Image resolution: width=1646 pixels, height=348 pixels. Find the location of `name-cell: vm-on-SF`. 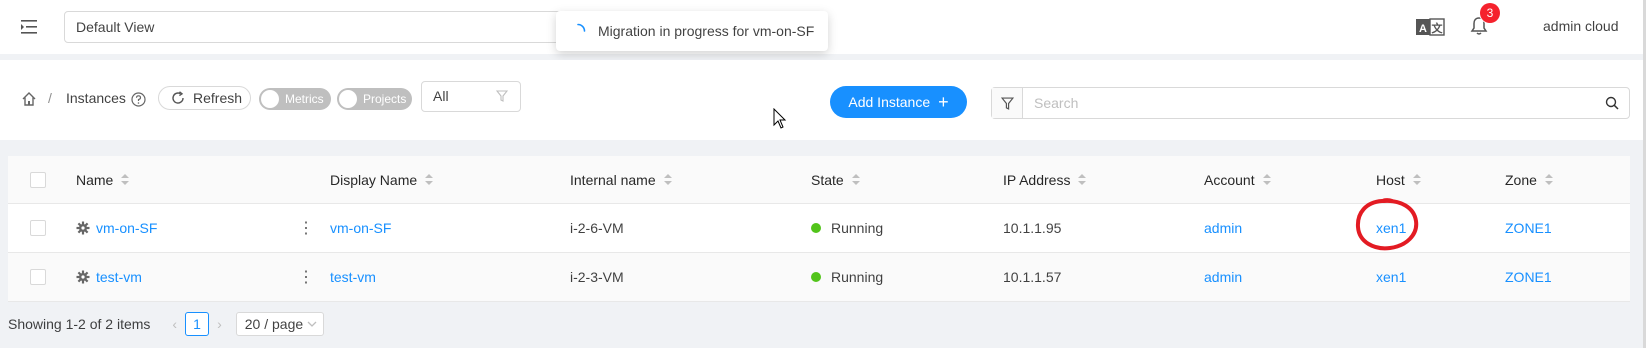

name-cell: vm-on-SF is located at coordinates (116, 228).